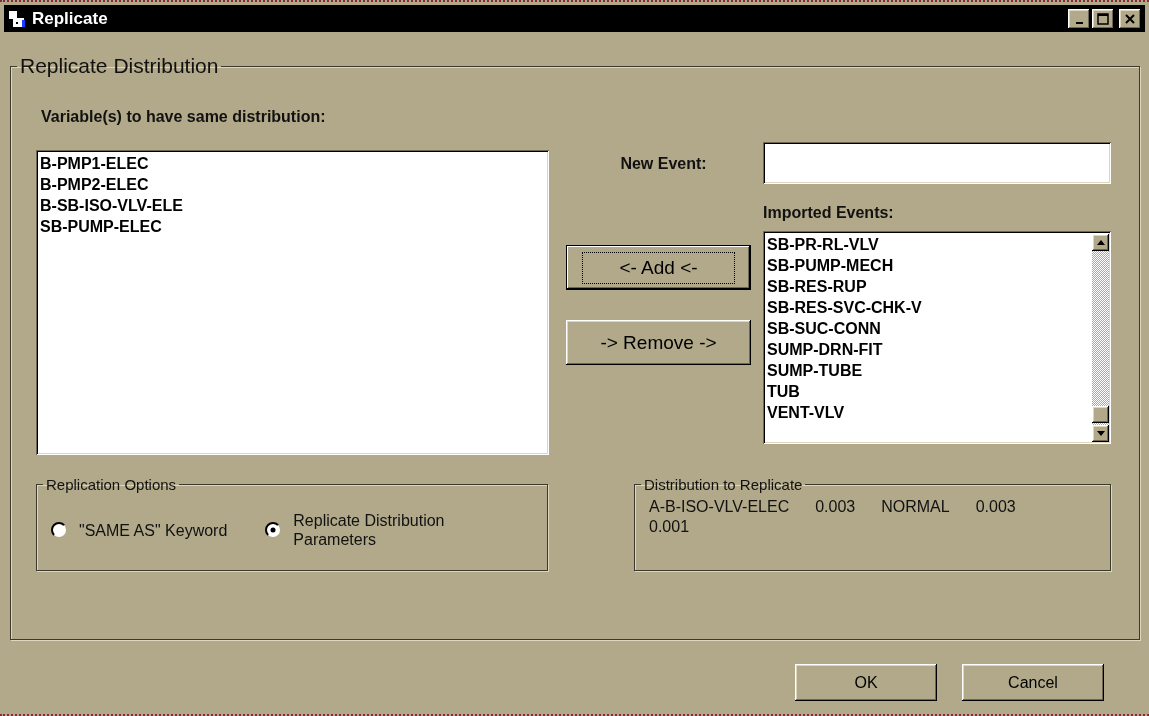  I want to click on up-arrow-icon, so click(1100, 242).